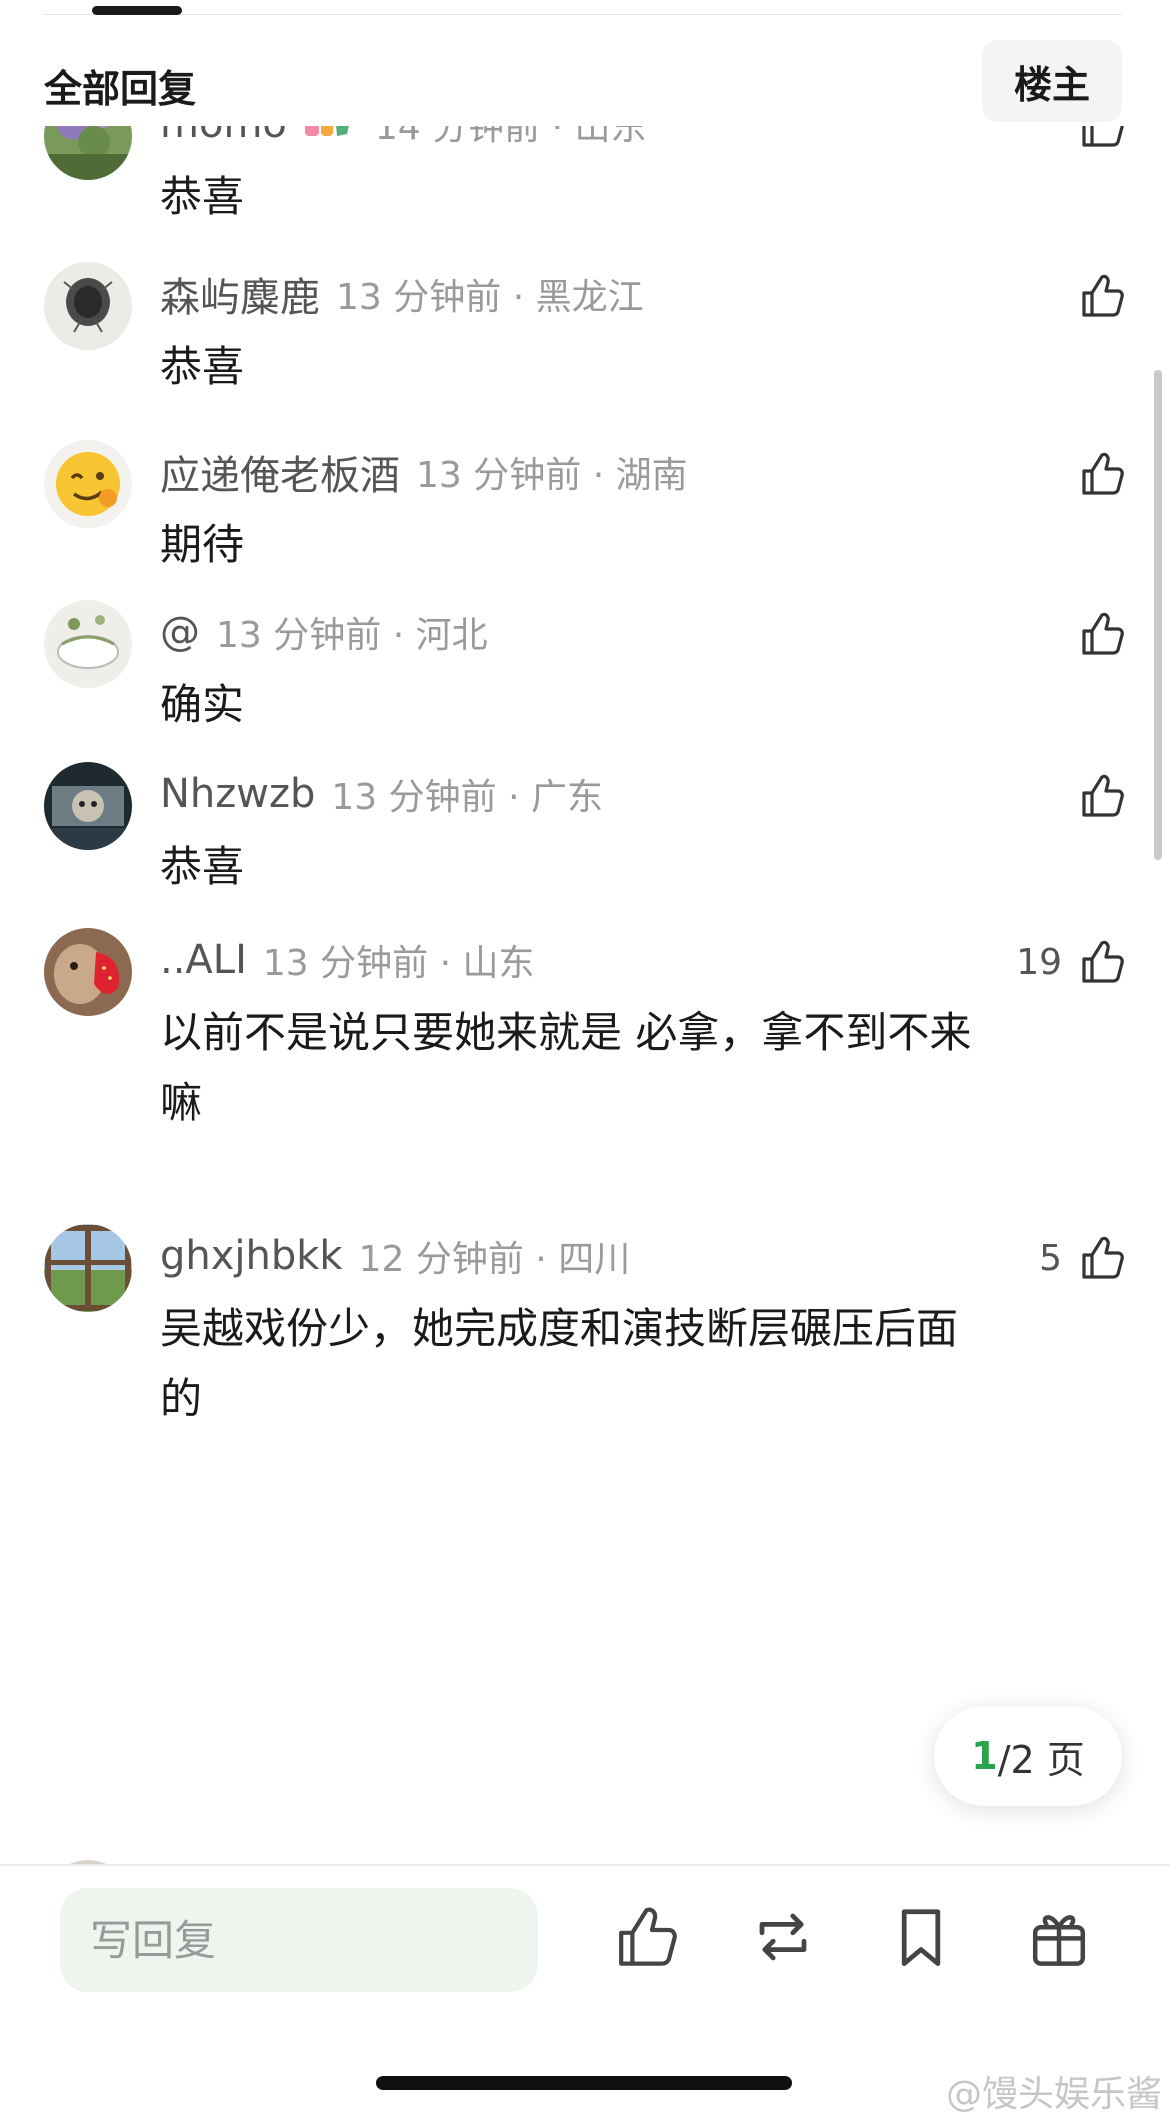  Describe the element at coordinates (180, 632) in the screenshot. I see `comment-username: @` at that location.